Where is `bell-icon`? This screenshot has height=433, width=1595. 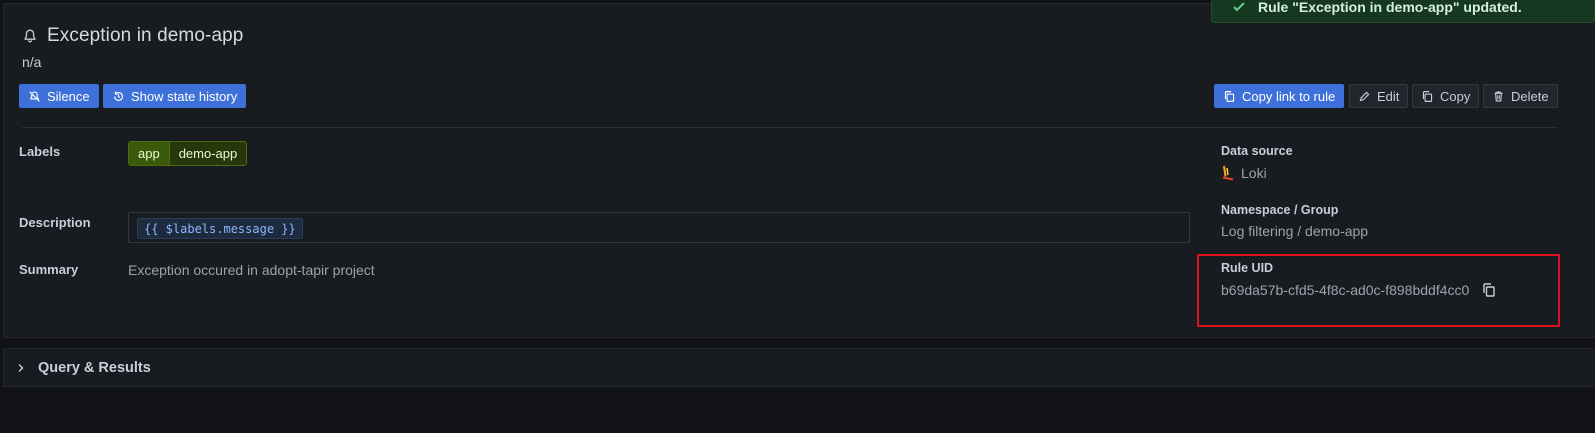
bell-icon is located at coordinates (30, 36).